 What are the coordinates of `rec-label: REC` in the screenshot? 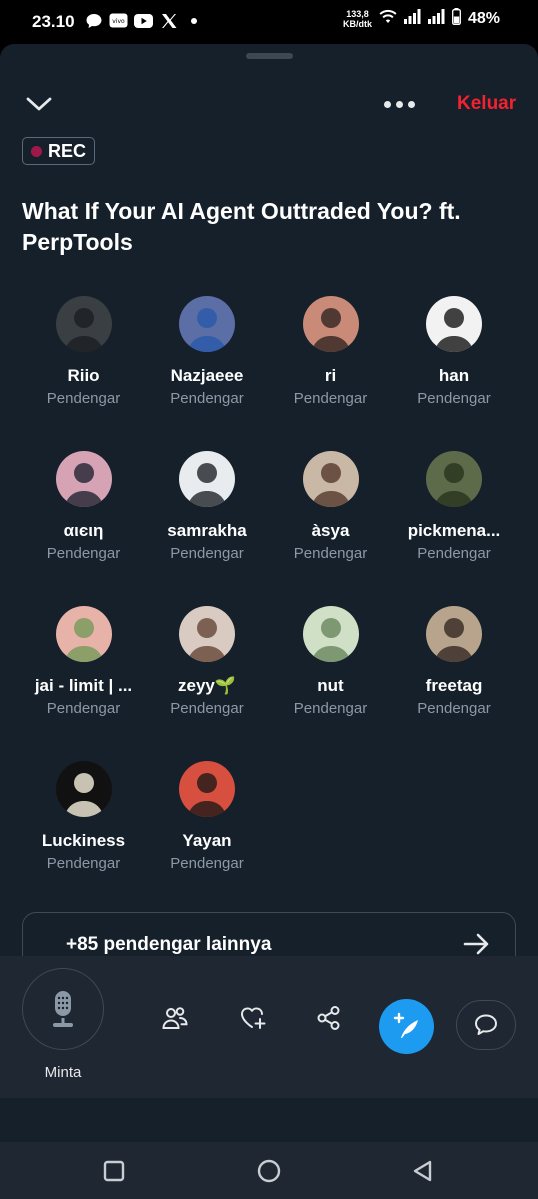 It's located at (67, 150).